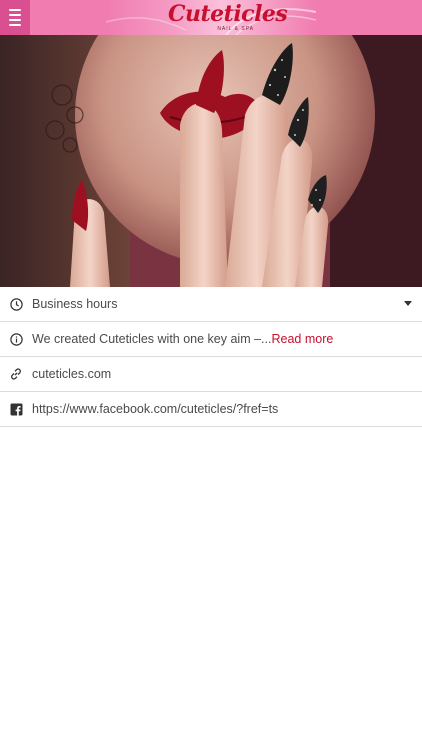  What do you see at coordinates (302, 339) in the screenshot?
I see `read-more-link: Read more` at bounding box center [302, 339].